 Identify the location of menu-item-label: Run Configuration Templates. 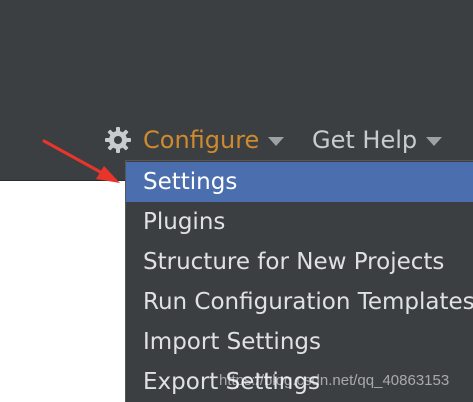
(308, 302).